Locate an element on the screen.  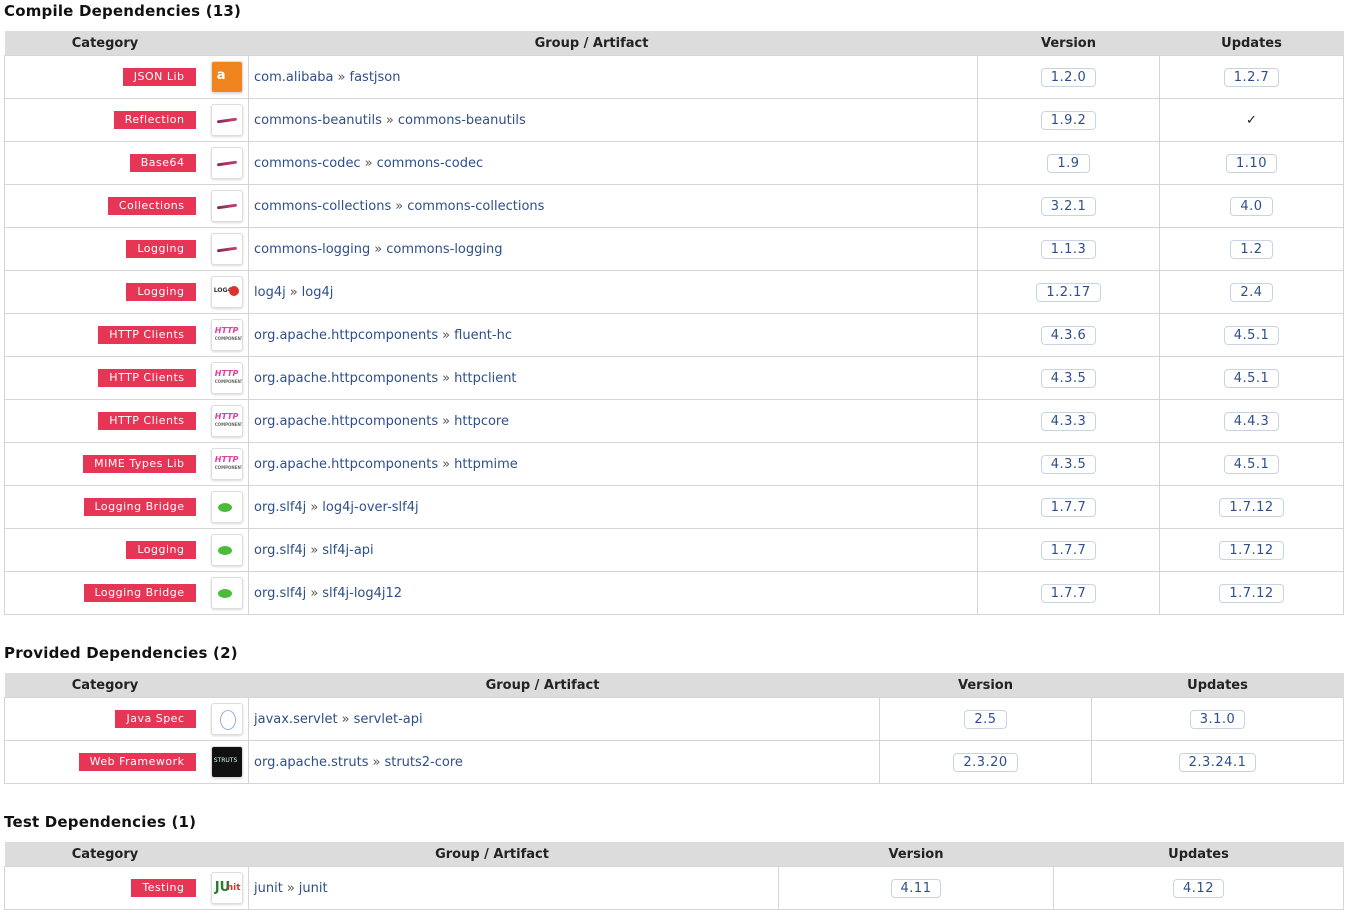
logo-subtext: COMPONENTS is located at coordinates (228, 424).